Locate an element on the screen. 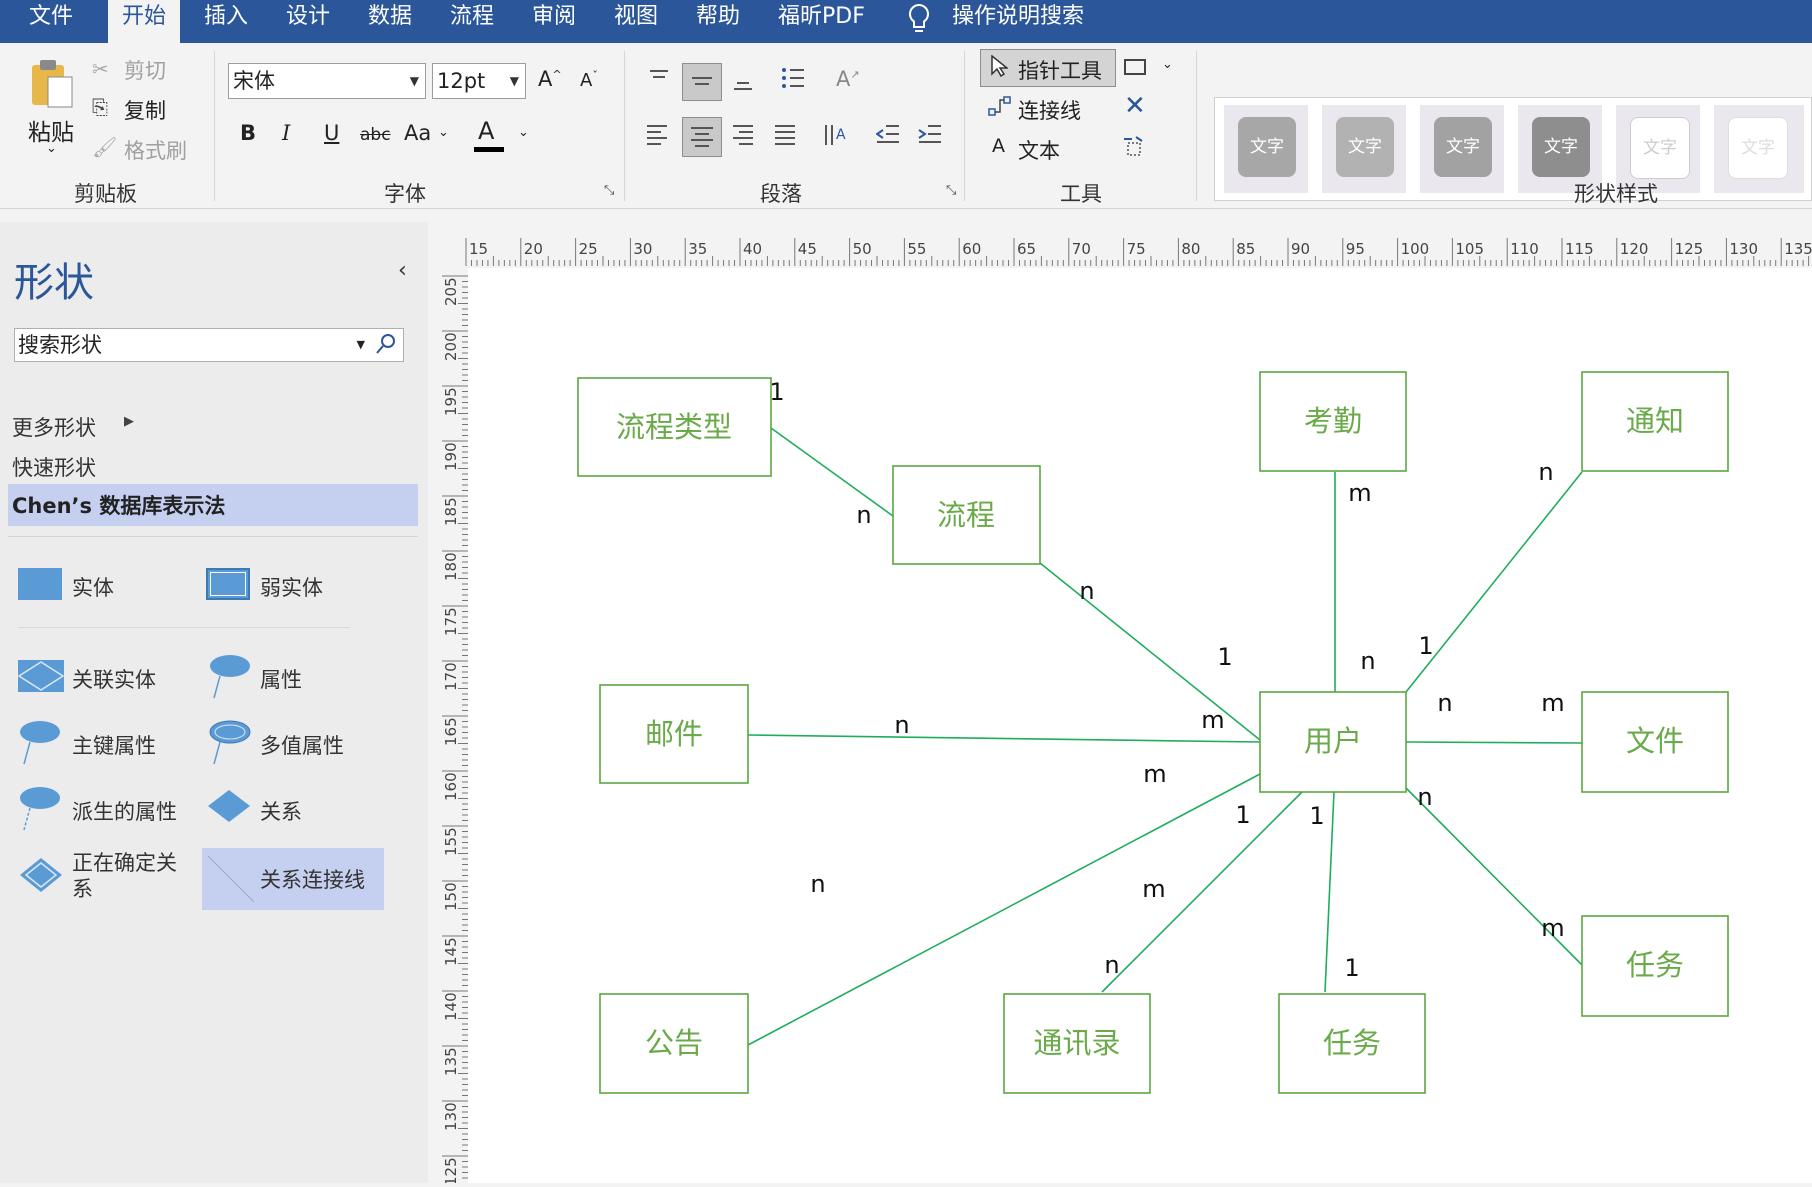 This screenshot has height=1187, width=1812. shape-relationship: 关系 is located at coordinates (281, 811).